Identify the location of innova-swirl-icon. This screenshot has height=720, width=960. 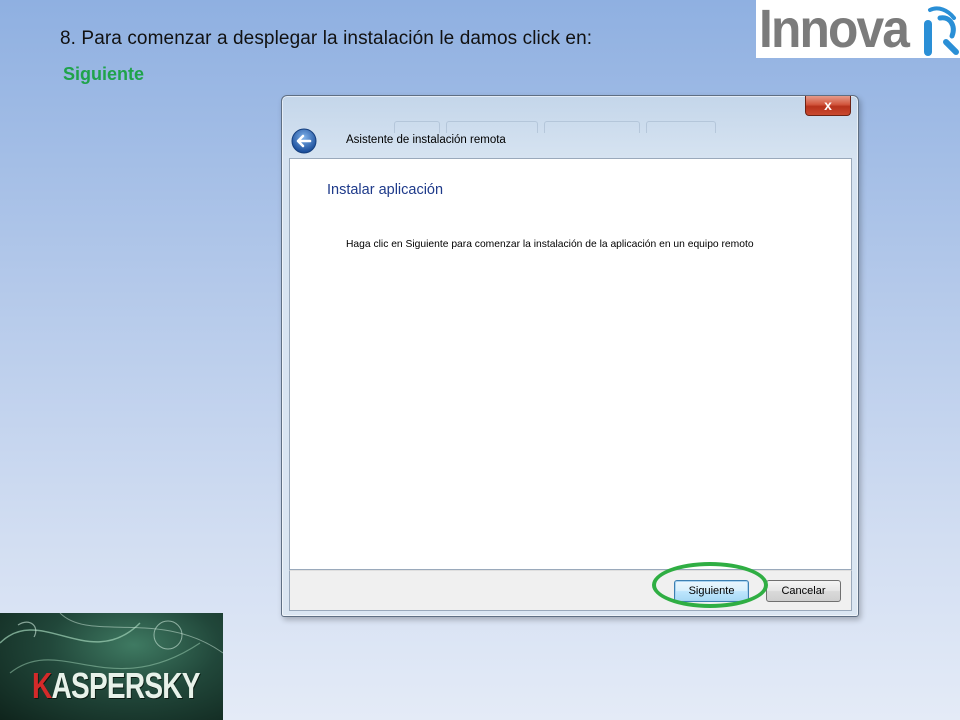
(941, 31).